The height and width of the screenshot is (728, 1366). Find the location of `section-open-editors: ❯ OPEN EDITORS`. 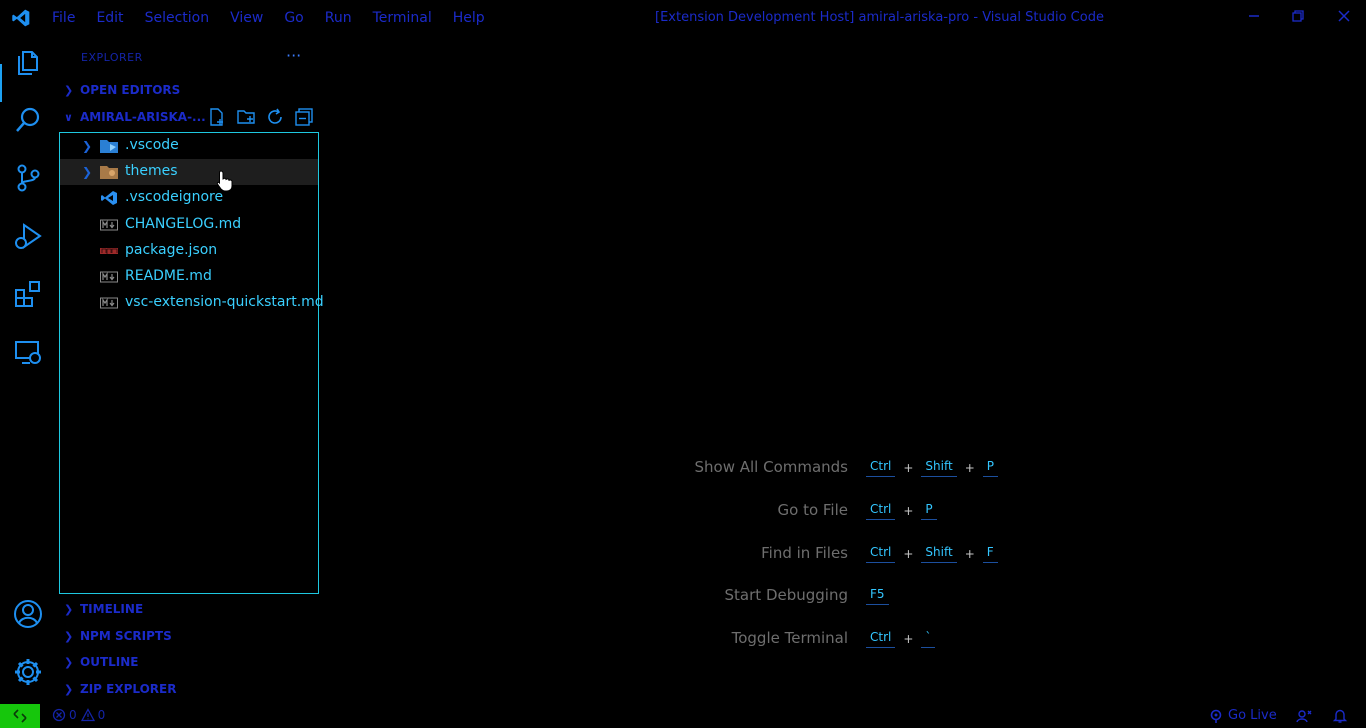

section-open-editors: ❯ OPEN EDITORS is located at coordinates (122, 90).